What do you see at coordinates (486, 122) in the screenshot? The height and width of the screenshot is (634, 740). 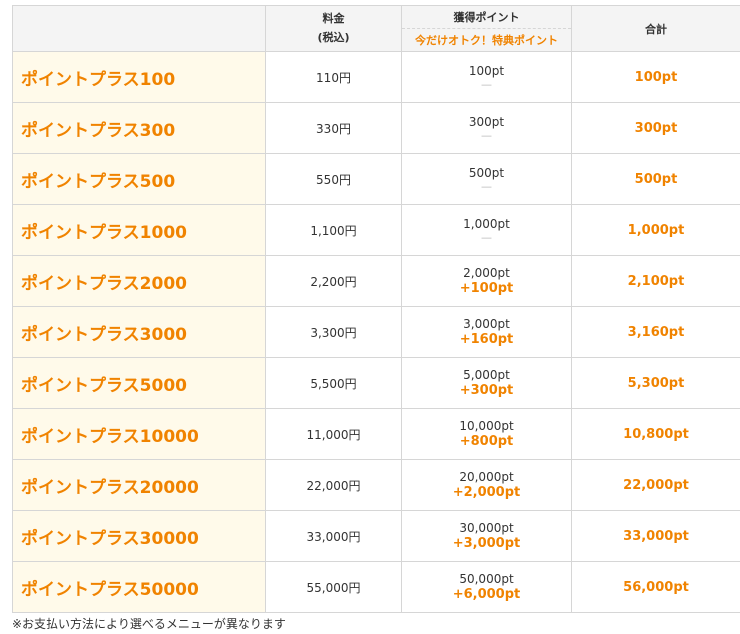 I see `base-points: 300pt` at bounding box center [486, 122].